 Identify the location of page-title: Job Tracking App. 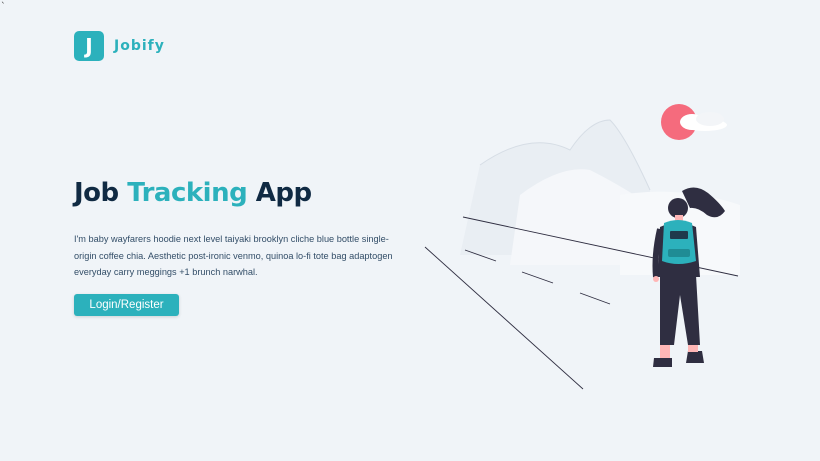
(193, 193).